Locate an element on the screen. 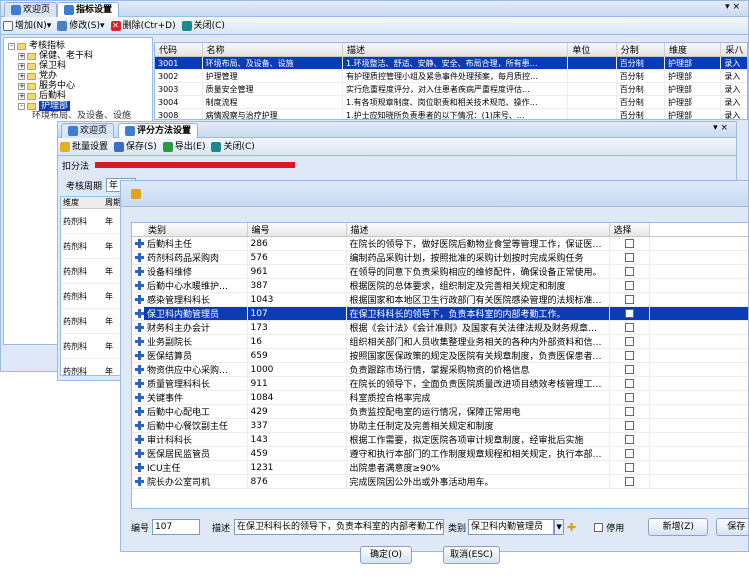  col-collect: 采八 is located at coordinates (733, 50).